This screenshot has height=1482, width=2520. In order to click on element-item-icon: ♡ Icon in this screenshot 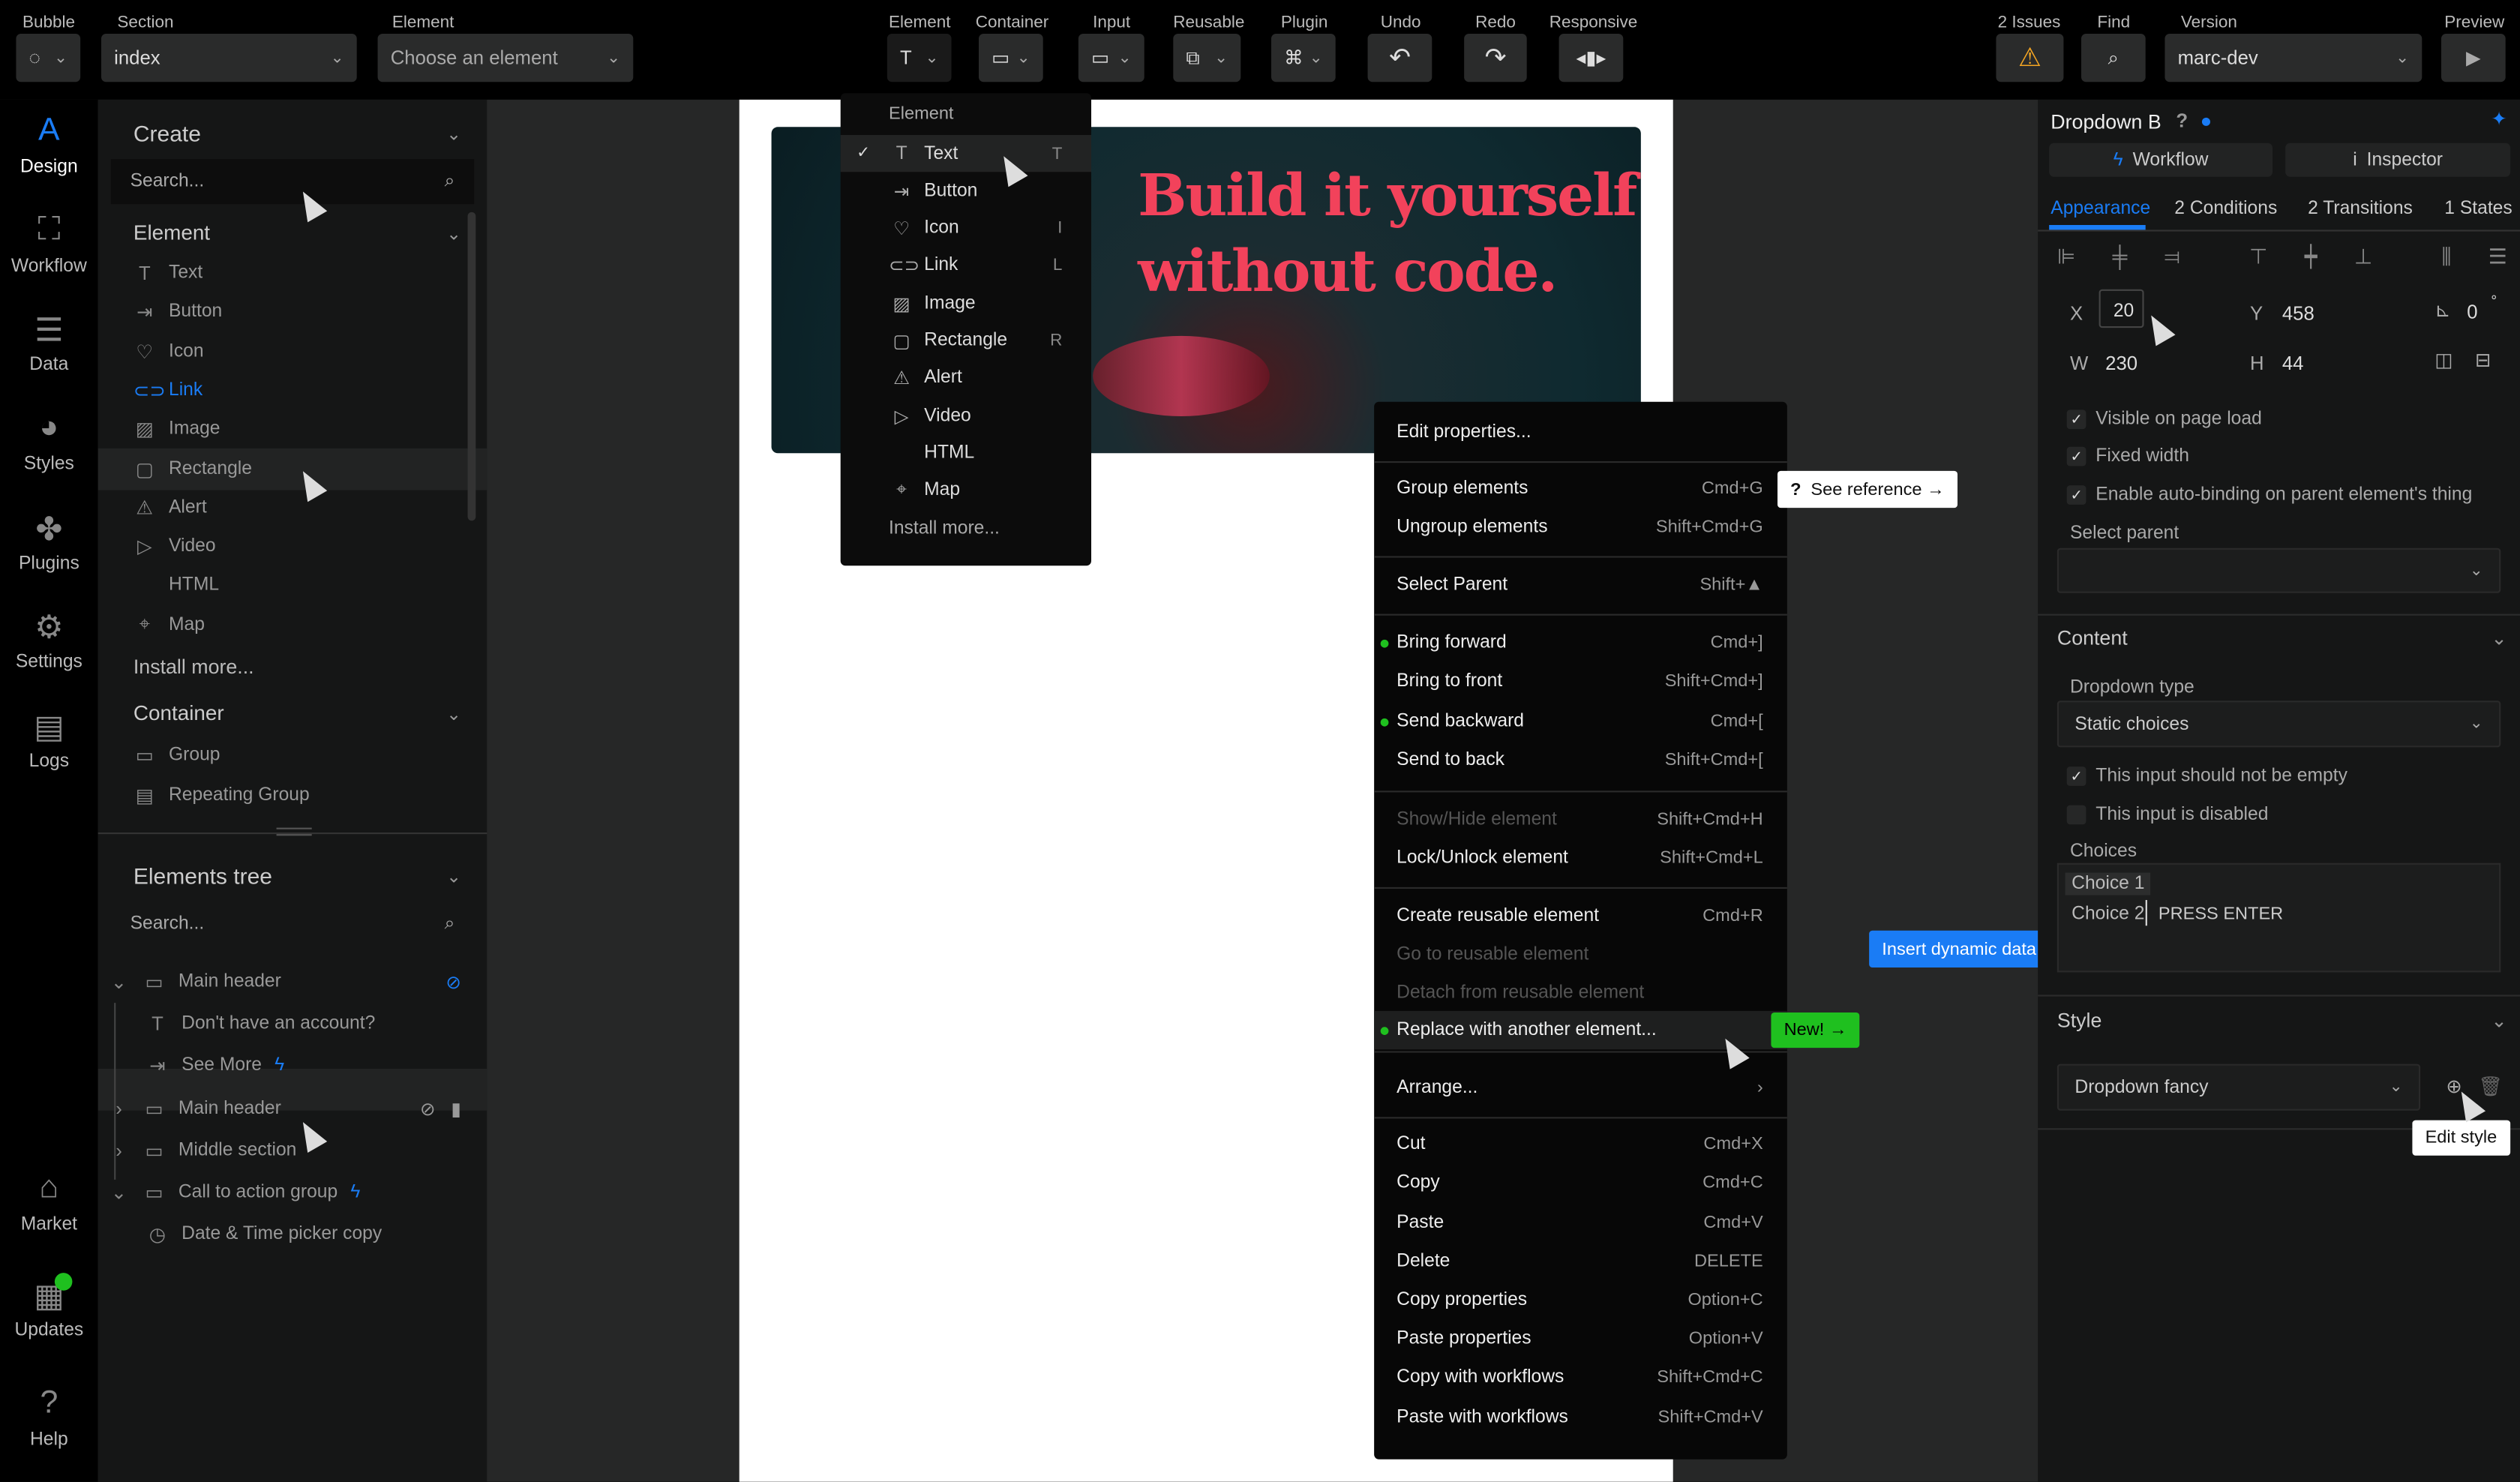, I will do `click(310, 351)`.